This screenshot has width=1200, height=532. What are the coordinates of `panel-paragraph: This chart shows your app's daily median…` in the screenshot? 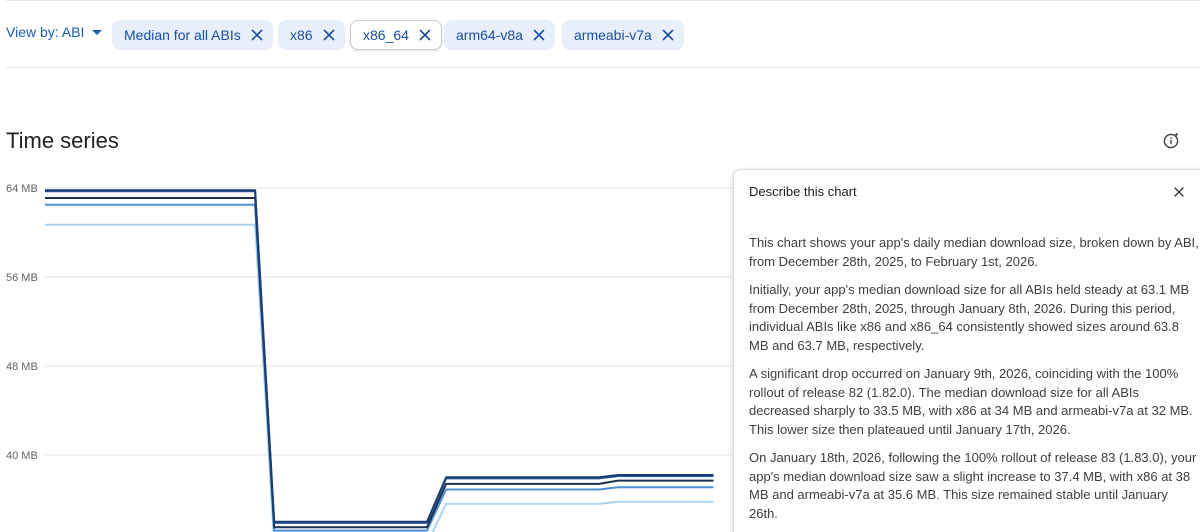 It's located at (974, 252).